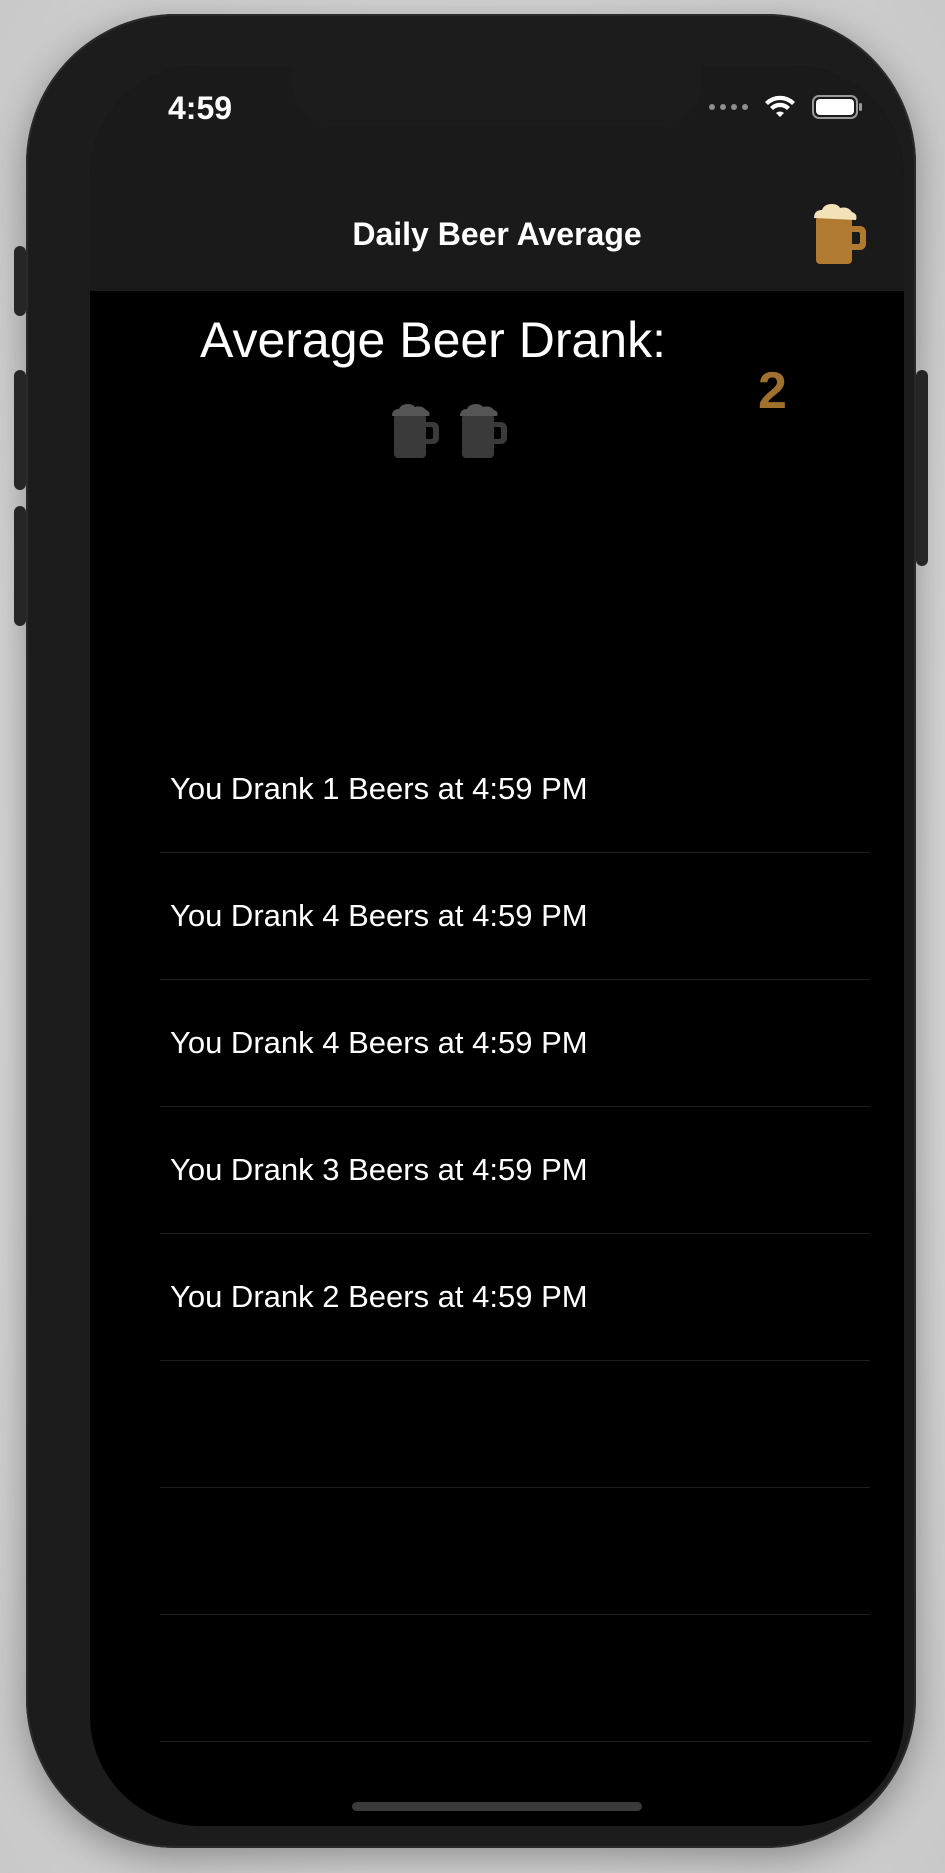 Image resolution: width=945 pixels, height=1873 pixels. What do you see at coordinates (780, 106) in the screenshot?
I see `wifi-icon` at bounding box center [780, 106].